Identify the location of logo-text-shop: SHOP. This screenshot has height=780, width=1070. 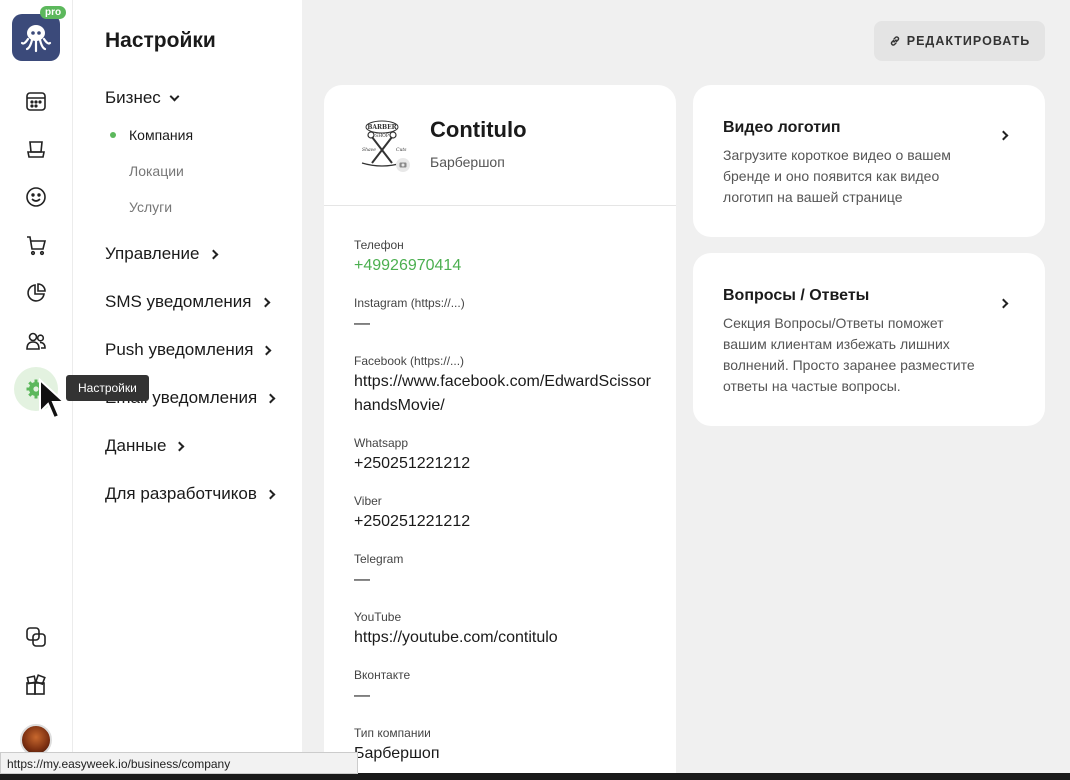
(382, 136).